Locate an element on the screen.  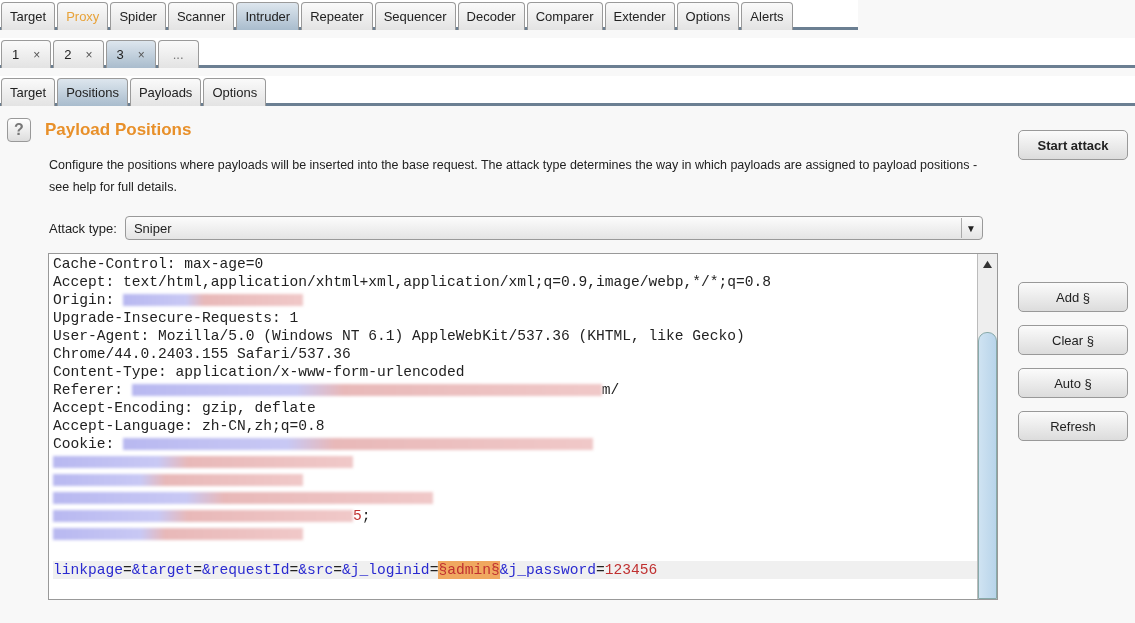
scrollbar is located at coordinates (987, 426).